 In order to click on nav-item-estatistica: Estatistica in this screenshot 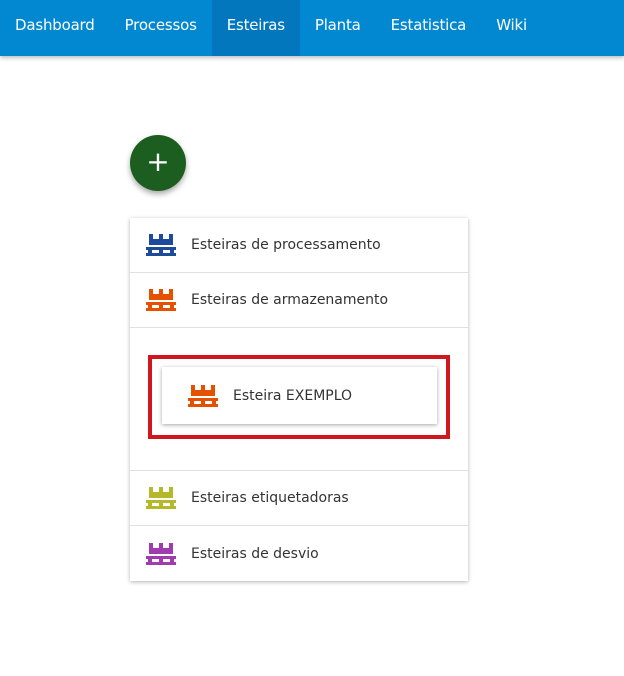, I will do `click(429, 28)`.